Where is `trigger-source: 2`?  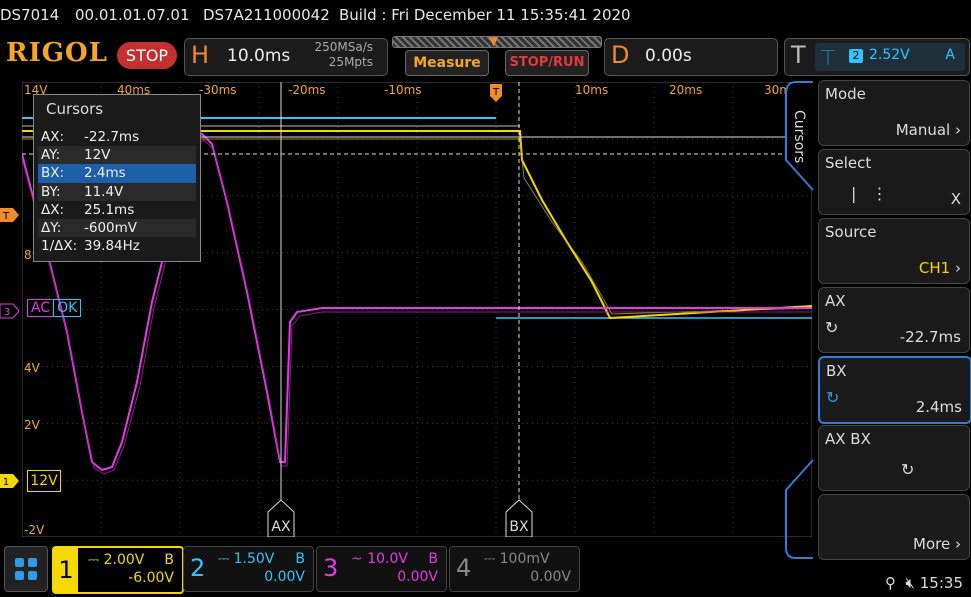 trigger-source: 2 is located at coordinates (856, 56).